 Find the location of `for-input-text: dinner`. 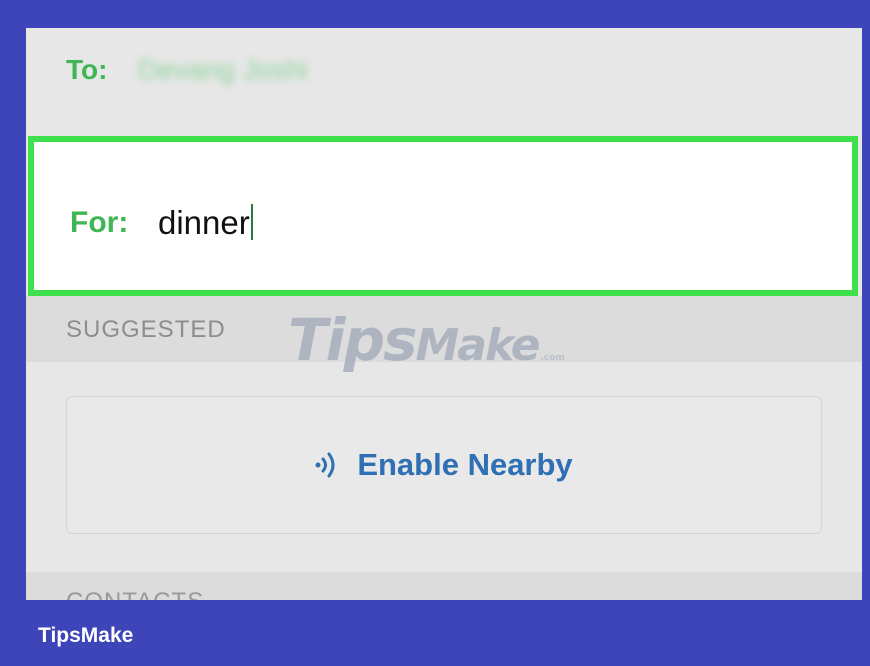

for-input-text: dinner is located at coordinates (204, 222).